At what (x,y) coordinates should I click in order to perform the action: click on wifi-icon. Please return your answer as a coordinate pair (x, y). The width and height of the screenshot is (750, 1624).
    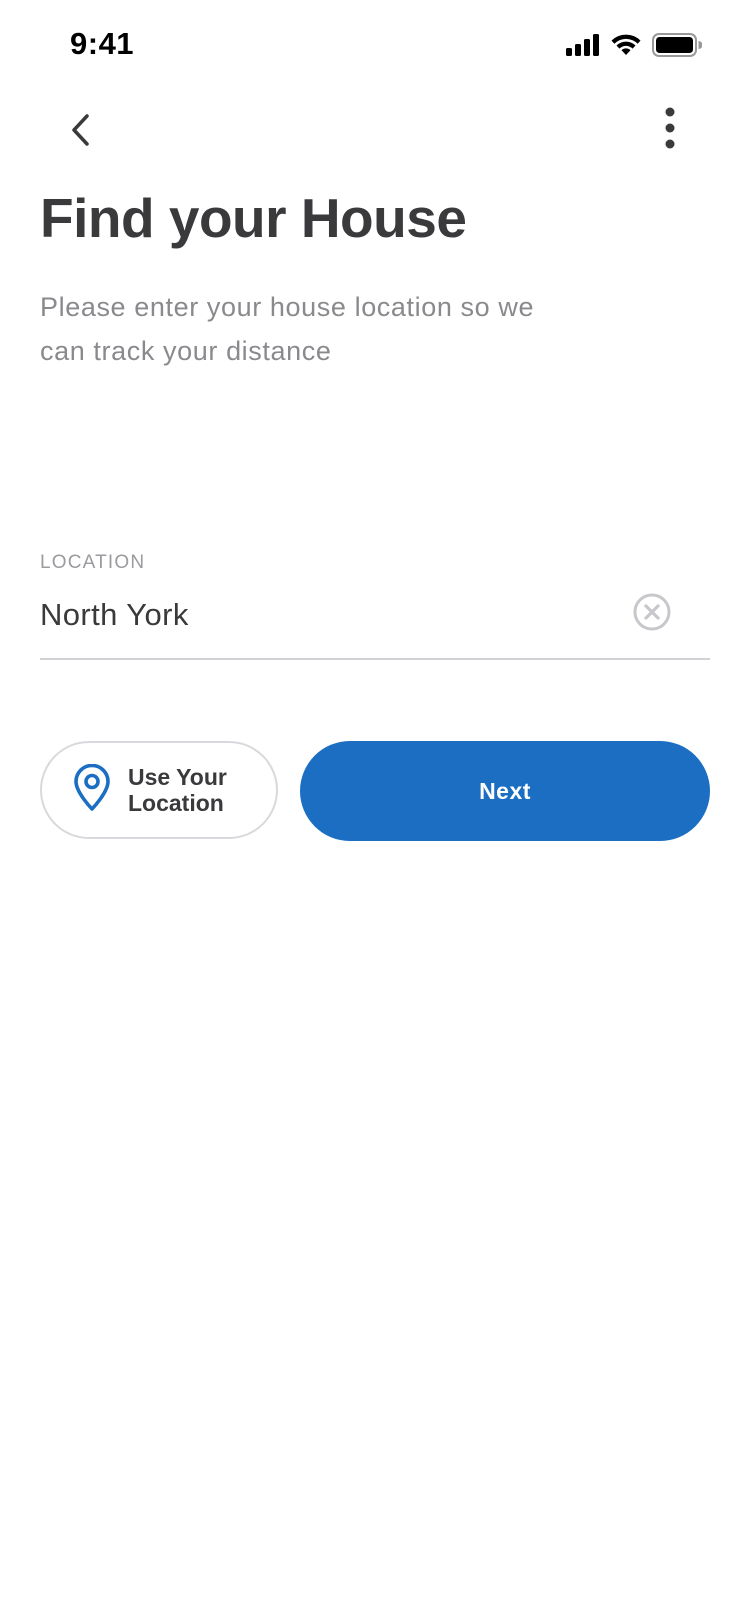
    Looking at the image, I should click on (626, 47).